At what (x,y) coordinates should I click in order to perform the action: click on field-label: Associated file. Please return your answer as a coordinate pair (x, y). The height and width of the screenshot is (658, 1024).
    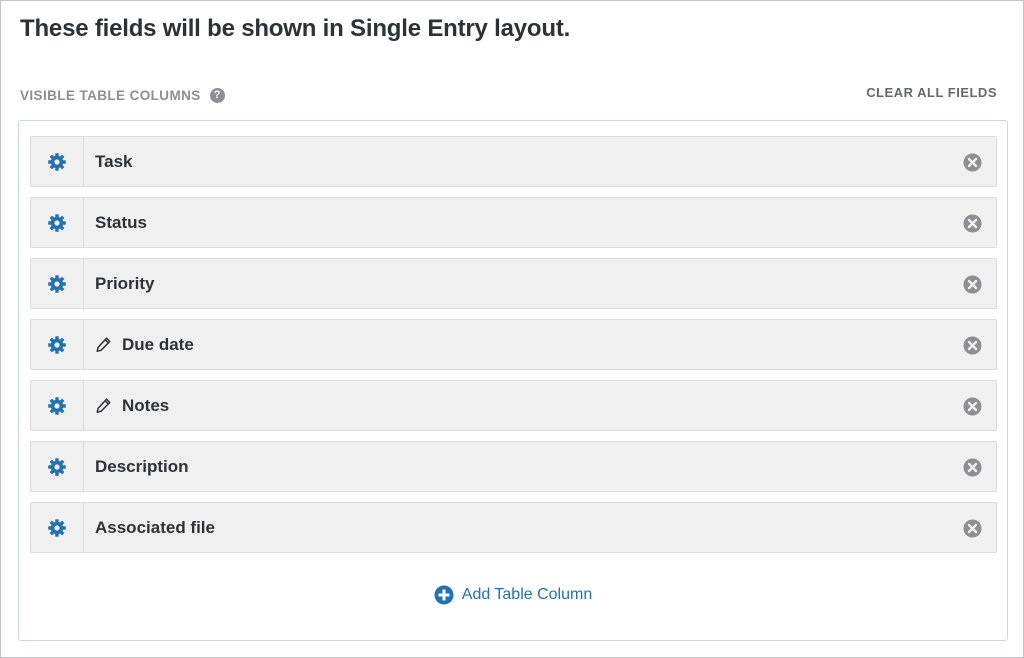
    Looking at the image, I should click on (155, 527).